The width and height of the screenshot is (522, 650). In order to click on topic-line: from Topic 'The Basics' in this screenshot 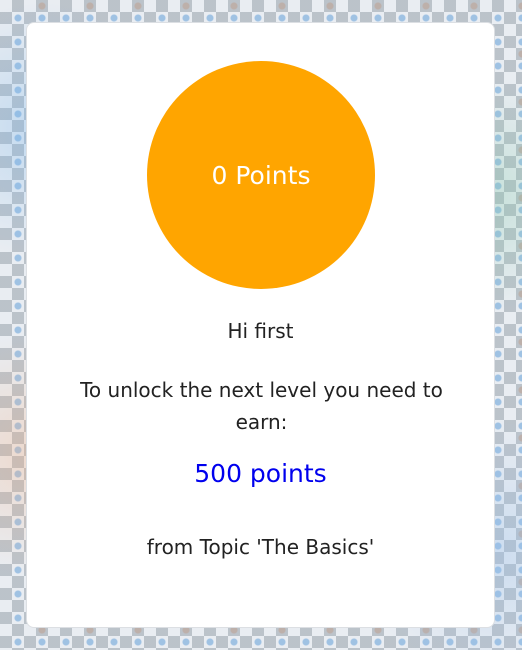, I will do `click(260, 547)`.